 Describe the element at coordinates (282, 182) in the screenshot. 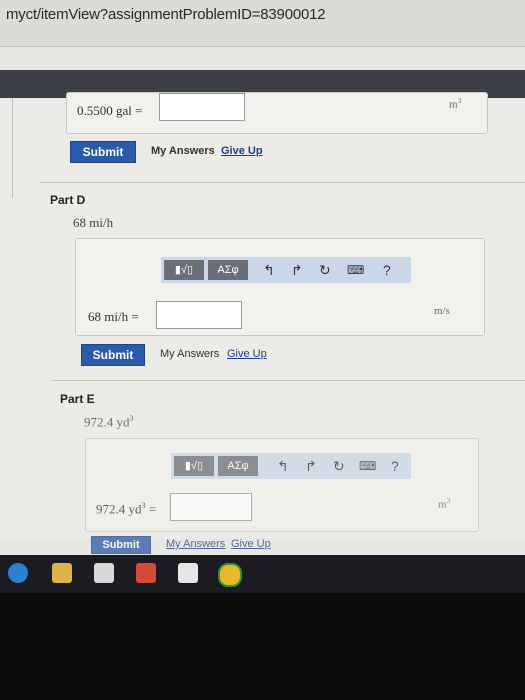

I see `divider-c-d` at that location.